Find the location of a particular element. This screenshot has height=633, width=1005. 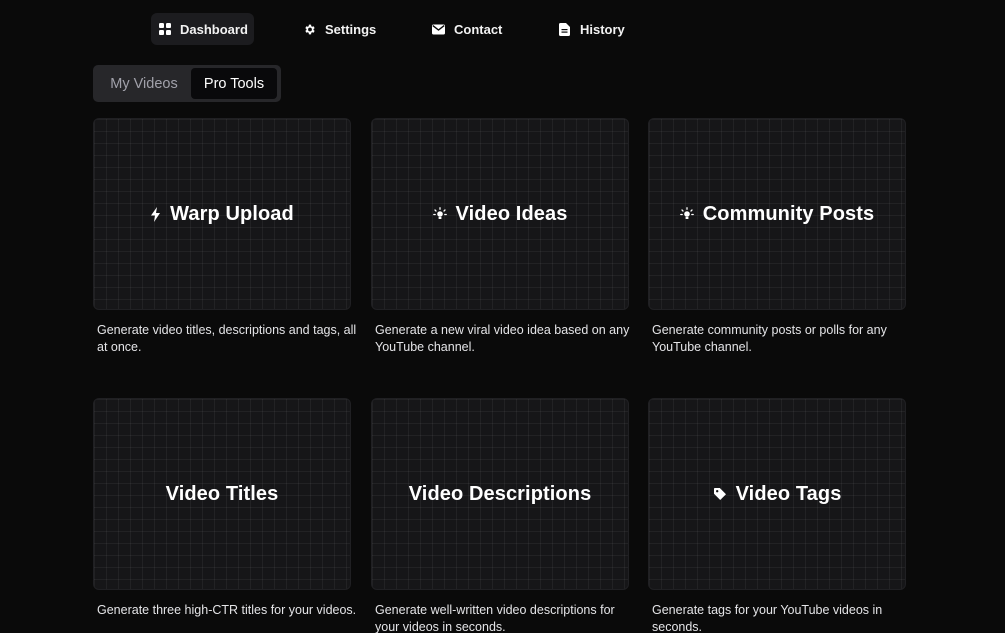

card-community-posts: Community Posts is located at coordinates (777, 214).